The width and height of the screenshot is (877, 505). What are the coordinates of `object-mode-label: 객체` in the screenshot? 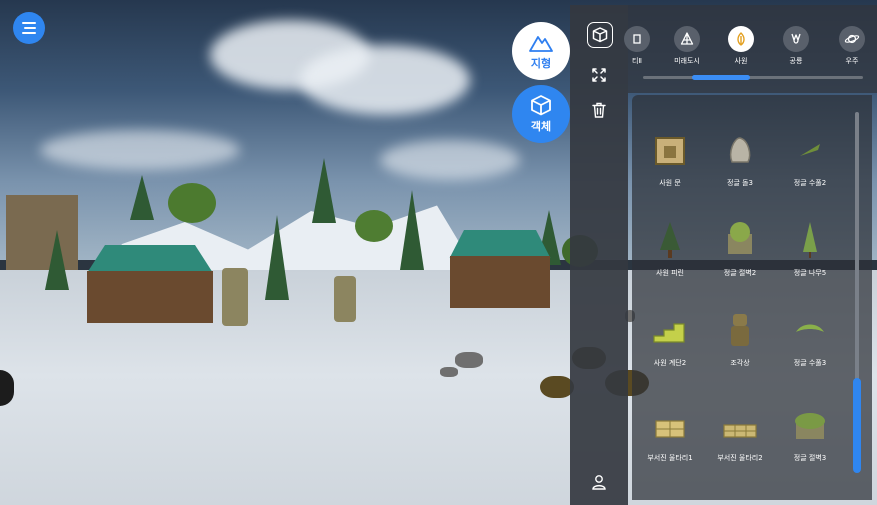 It's located at (541, 126).